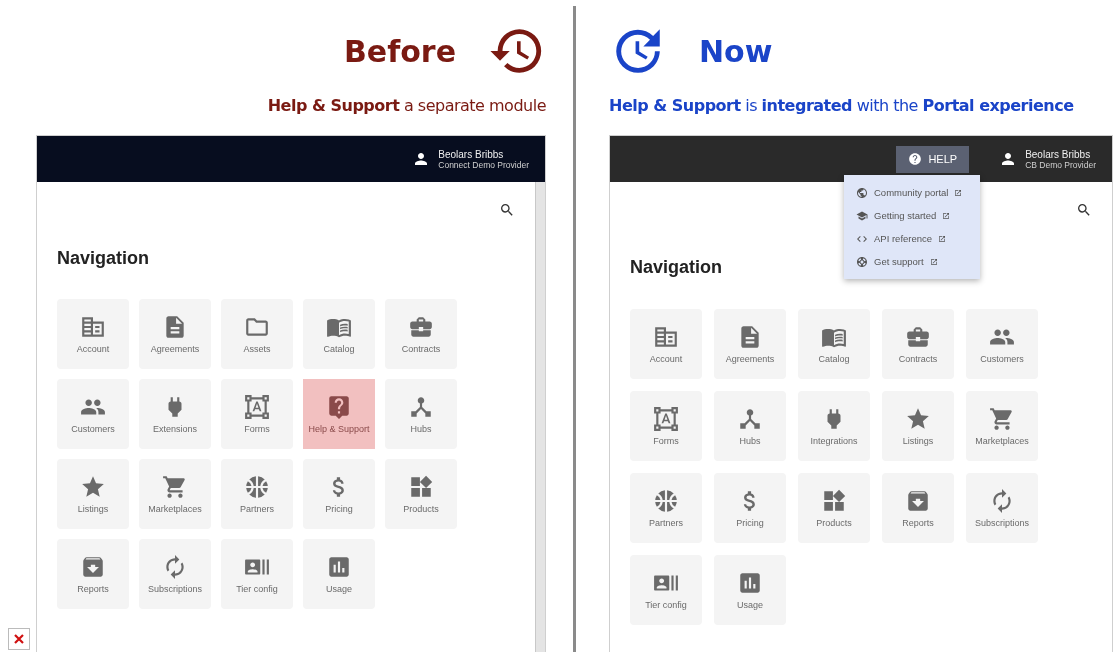  I want to click on navigation-tile: Help & Support, so click(339, 414).